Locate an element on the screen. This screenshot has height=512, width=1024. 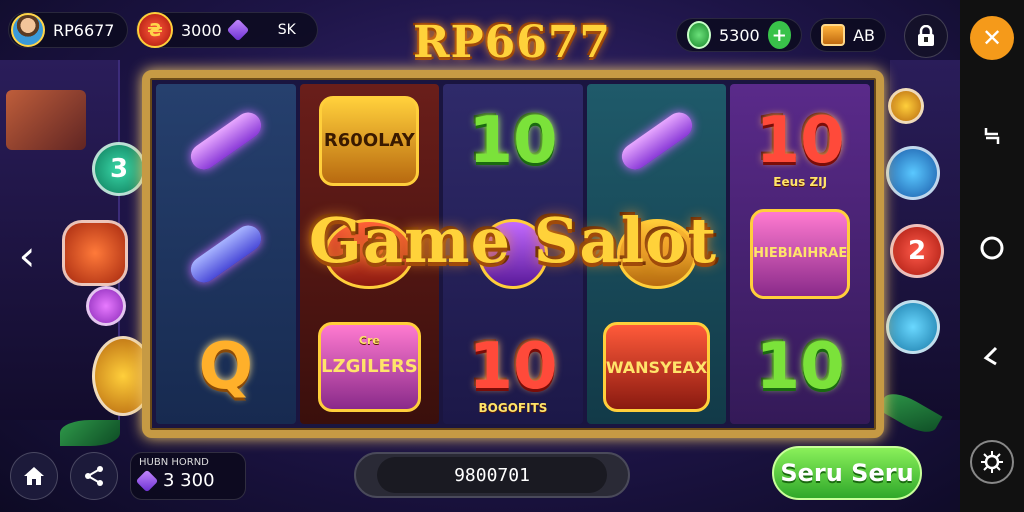
chest-label: AB is located at coordinates (864, 35).